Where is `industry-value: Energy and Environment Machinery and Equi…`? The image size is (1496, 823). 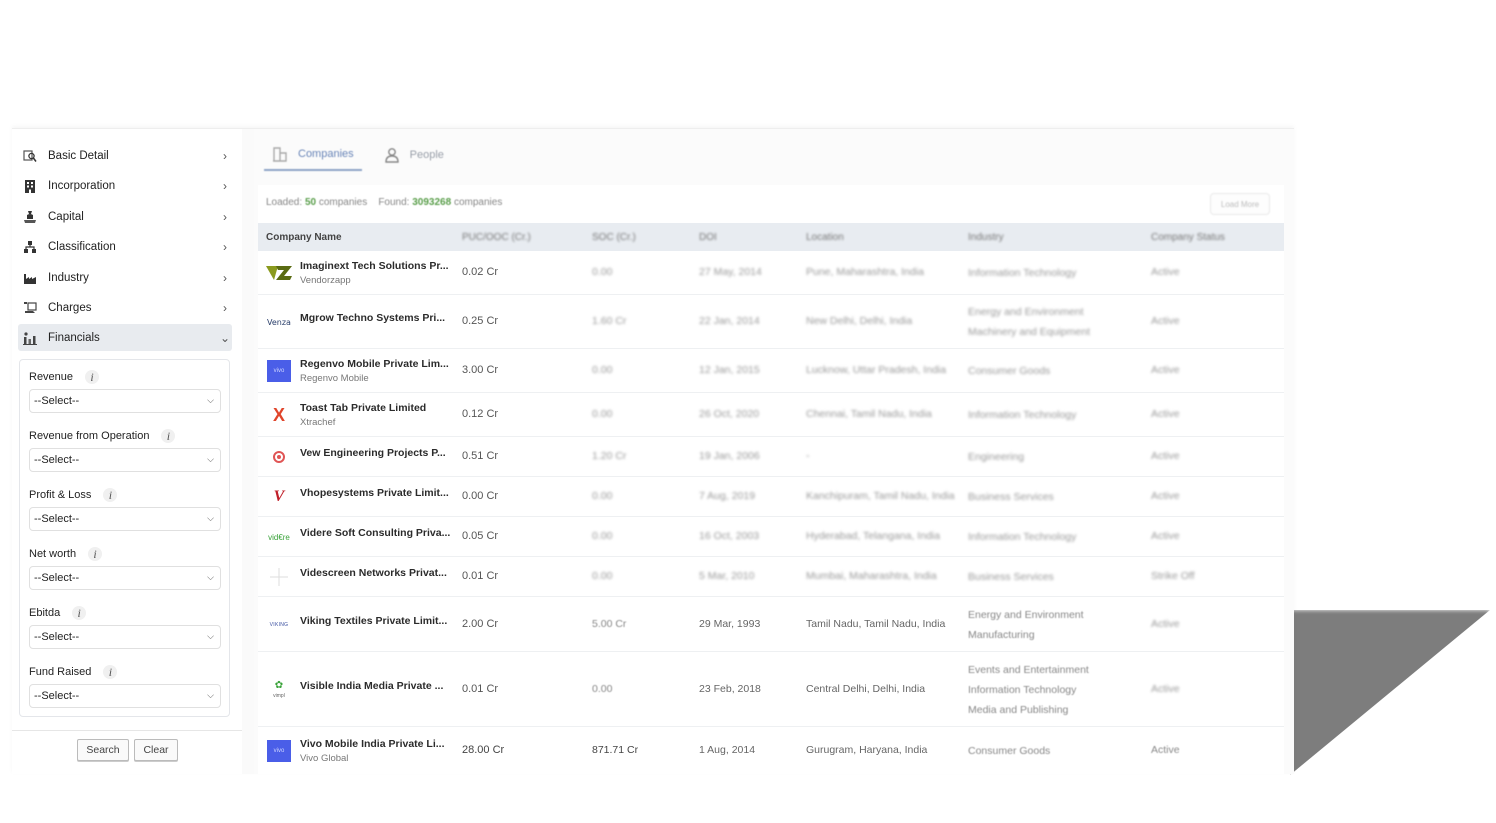
industry-value: Energy and Environment Machinery and Equi… is located at coordinates (1029, 322).